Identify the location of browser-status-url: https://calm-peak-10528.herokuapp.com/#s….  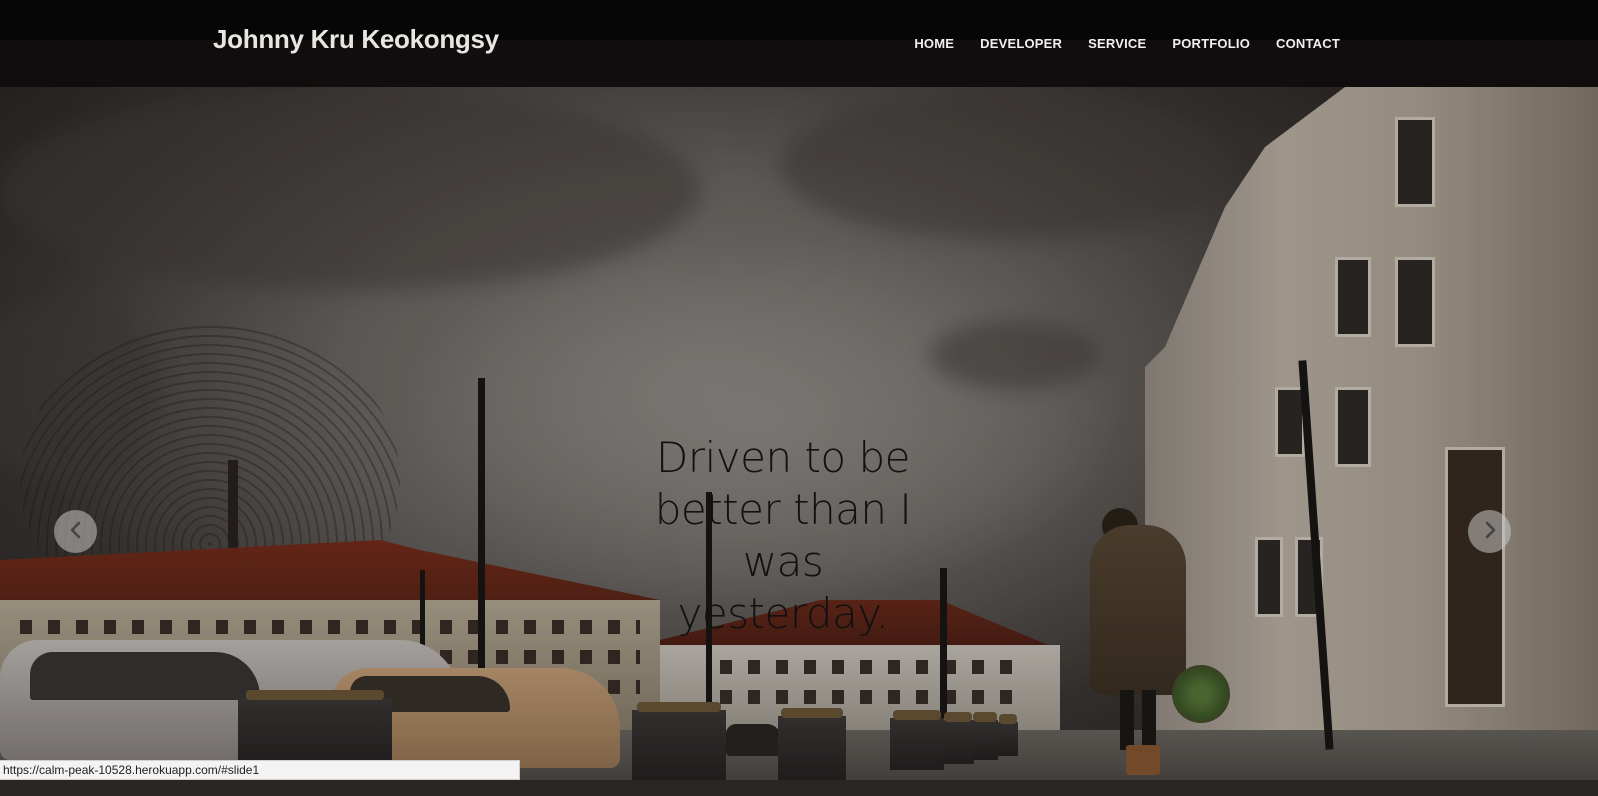
(260, 770).